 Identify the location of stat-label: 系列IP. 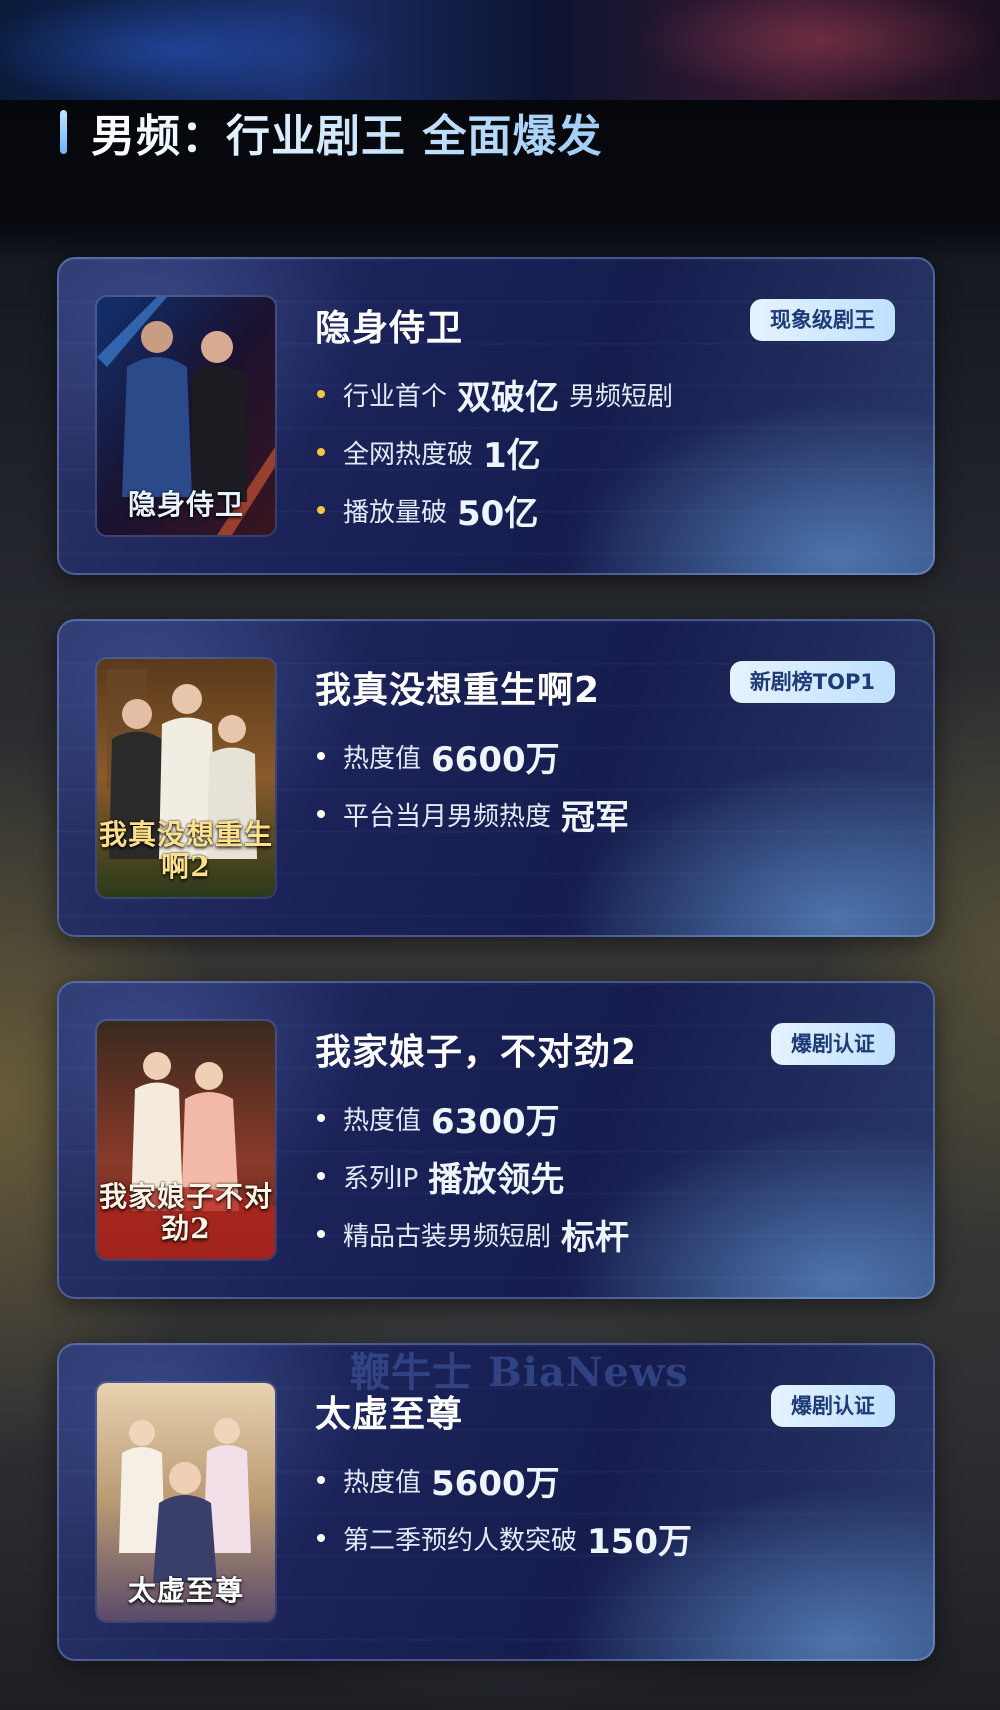
(381, 1178).